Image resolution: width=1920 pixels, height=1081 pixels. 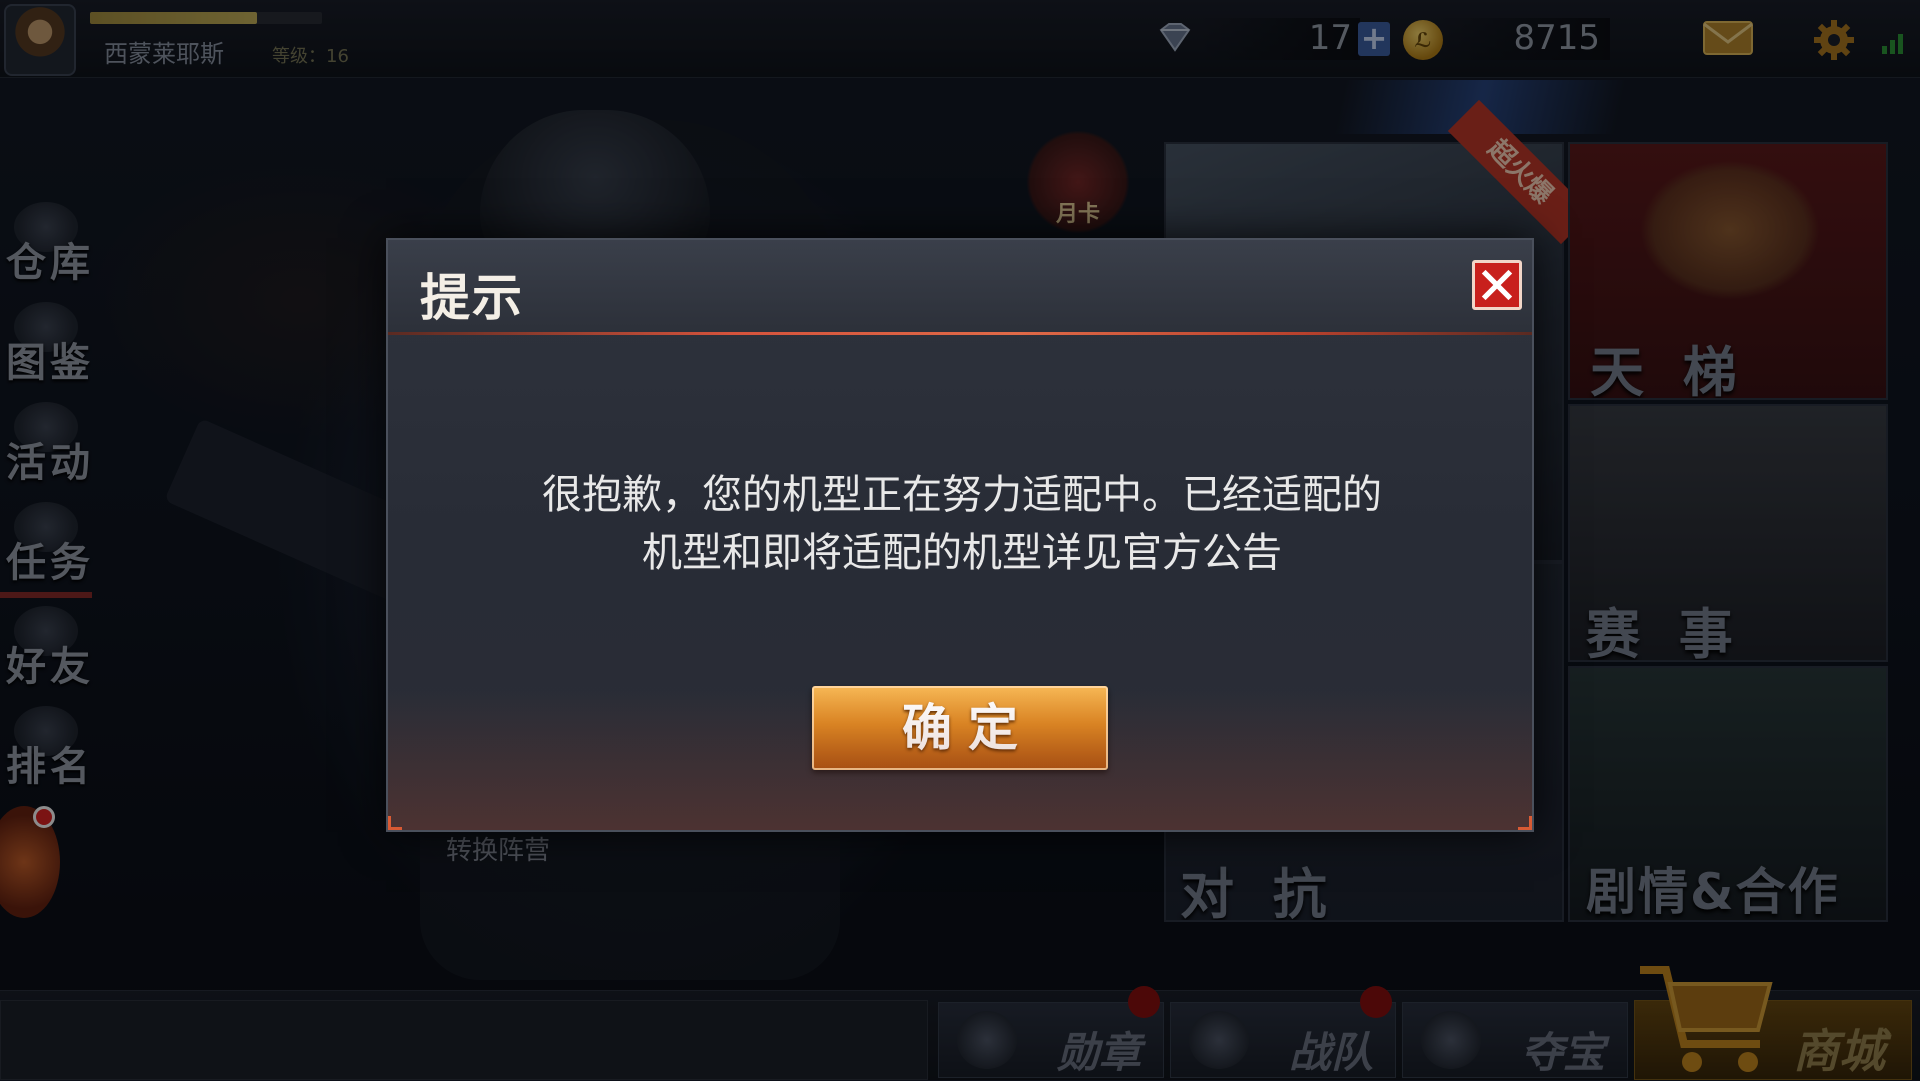 What do you see at coordinates (962, 495) in the screenshot?
I see `dialog-message-line: 很抱歉，您的机型正在努力适配中。已经适配的` at bounding box center [962, 495].